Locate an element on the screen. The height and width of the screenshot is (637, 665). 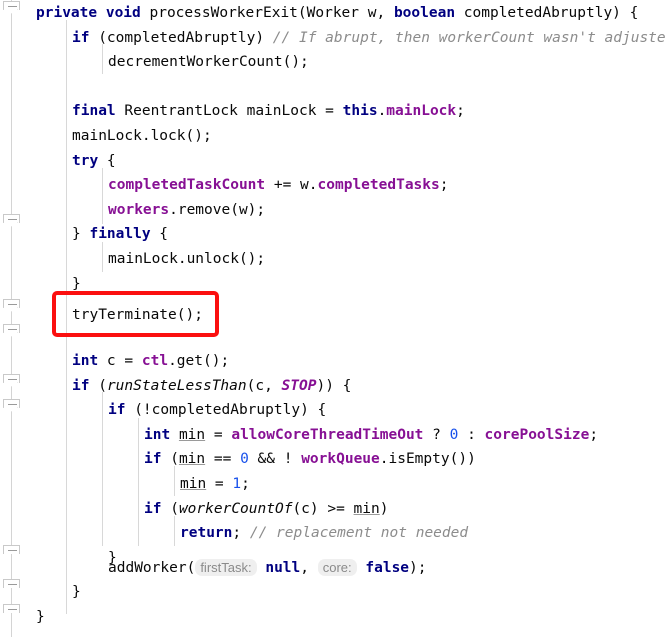
code-line: } finally { is located at coordinates (120, 234).